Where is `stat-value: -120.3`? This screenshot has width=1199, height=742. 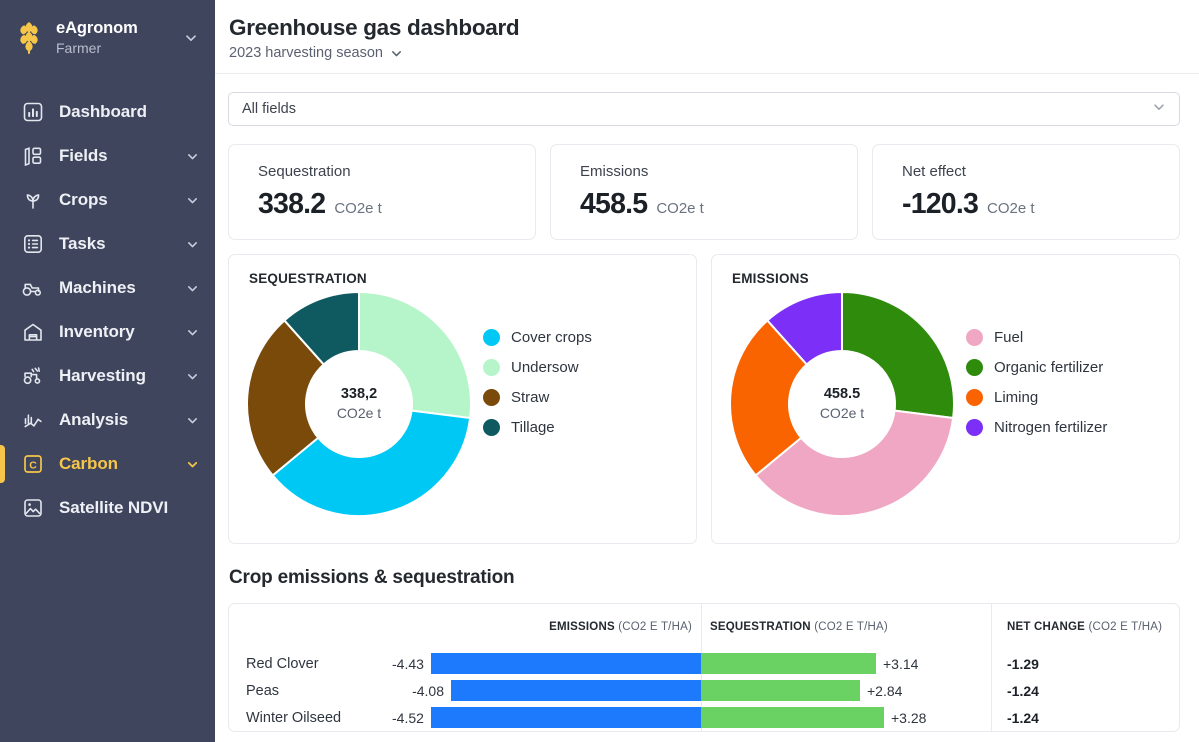 stat-value: -120.3 is located at coordinates (940, 204).